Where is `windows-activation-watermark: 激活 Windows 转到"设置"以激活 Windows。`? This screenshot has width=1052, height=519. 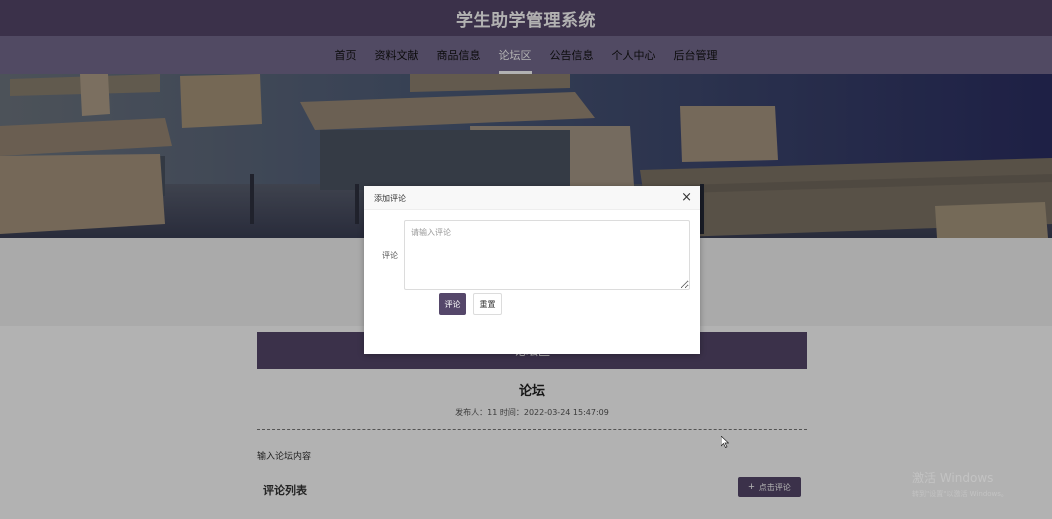 windows-activation-watermark: 激活 Windows 转到"设置"以激活 Windows。 is located at coordinates (960, 484).